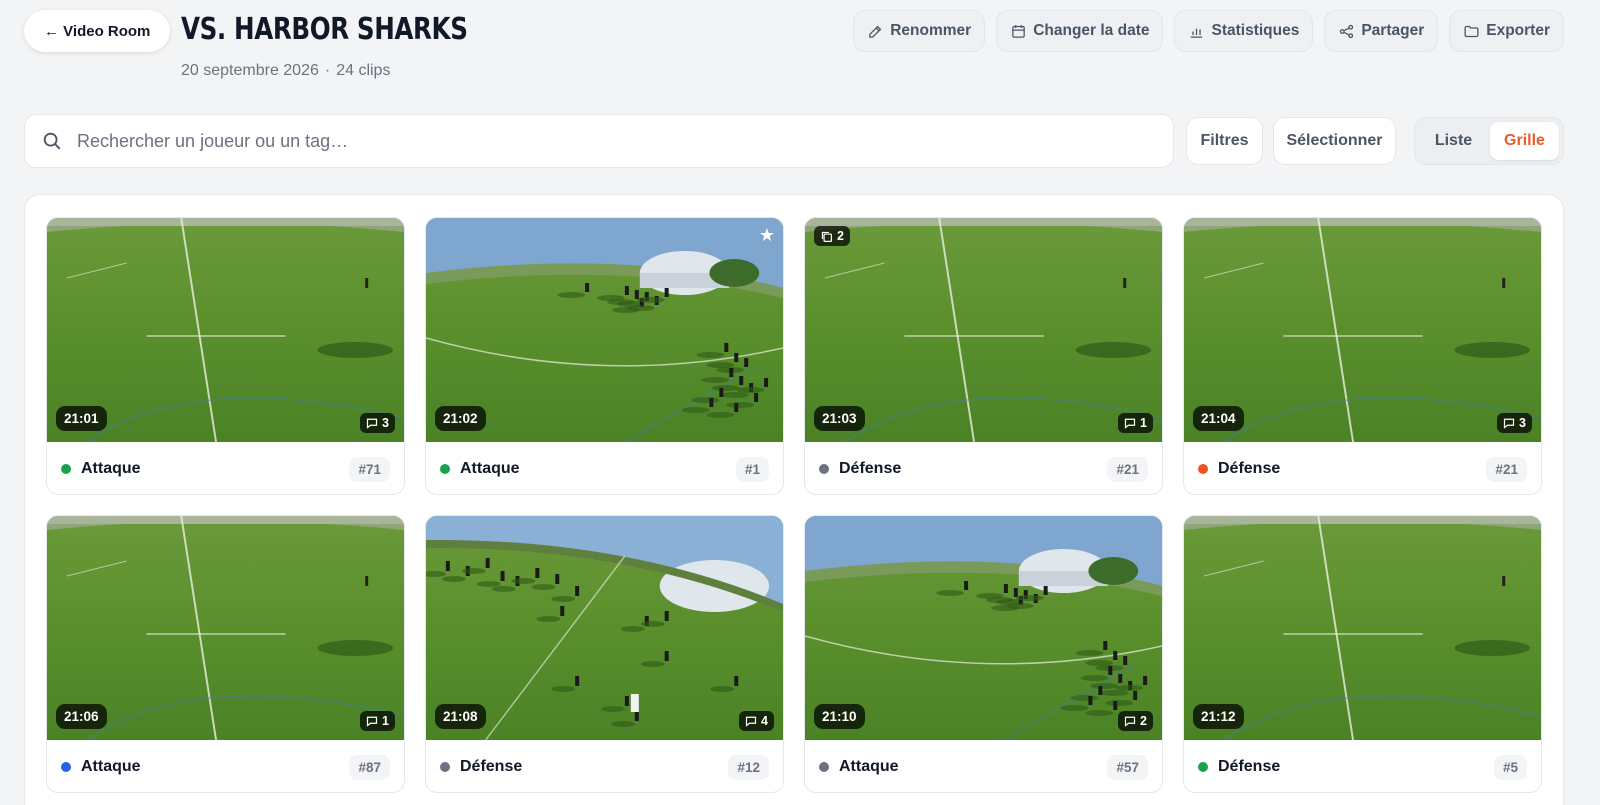 This screenshot has height=805, width=1600. I want to click on player-number-badge: #12, so click(748, 767).